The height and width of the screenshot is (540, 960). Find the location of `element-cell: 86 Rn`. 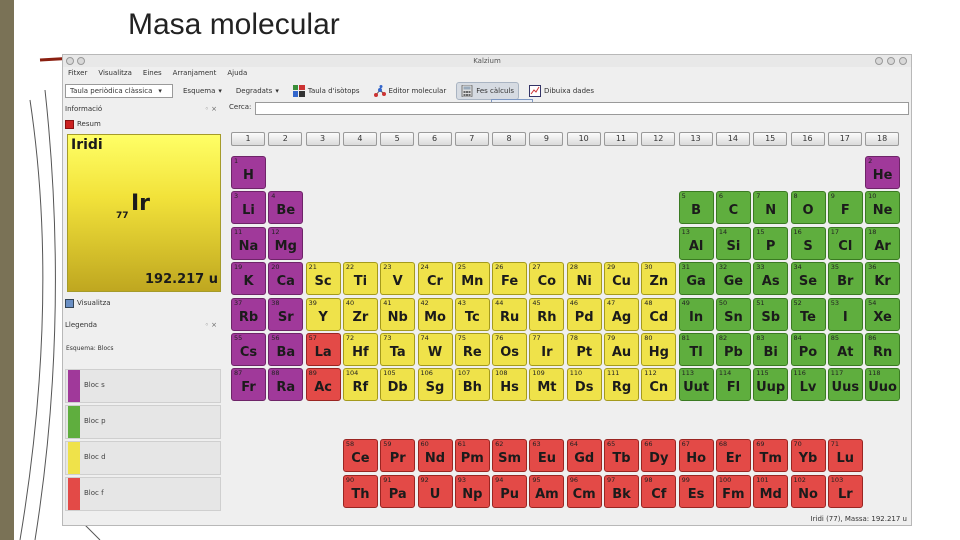

element-cell: 86 Rn is located at coordinates (883, 349).